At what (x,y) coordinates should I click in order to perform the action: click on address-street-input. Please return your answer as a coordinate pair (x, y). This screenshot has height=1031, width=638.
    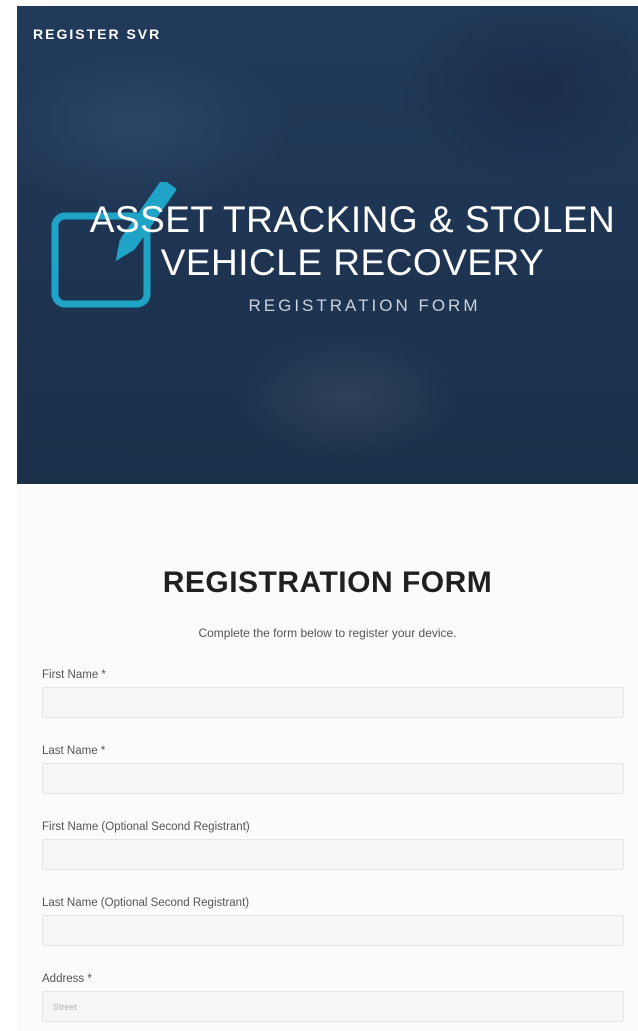
    Looking at the image, I should click on (333, 1006).